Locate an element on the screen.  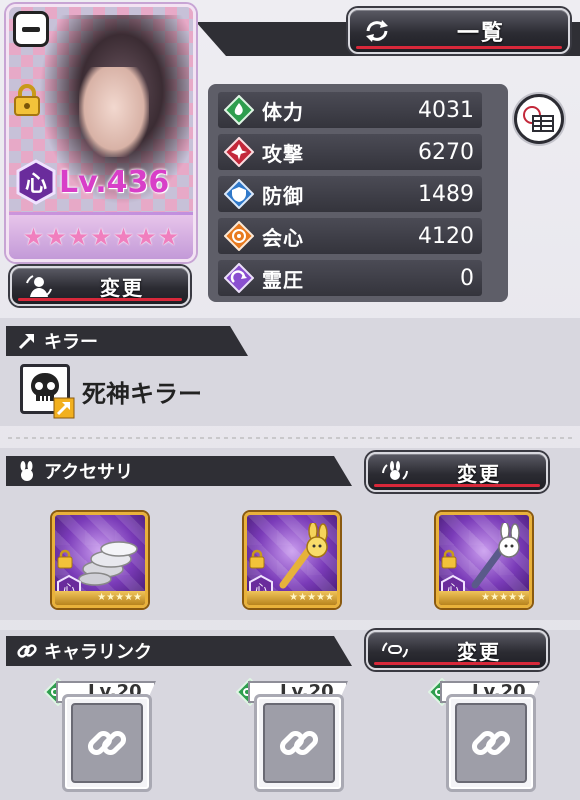
attribute-heart-icon: 心 is located at coordinates (36, 182).